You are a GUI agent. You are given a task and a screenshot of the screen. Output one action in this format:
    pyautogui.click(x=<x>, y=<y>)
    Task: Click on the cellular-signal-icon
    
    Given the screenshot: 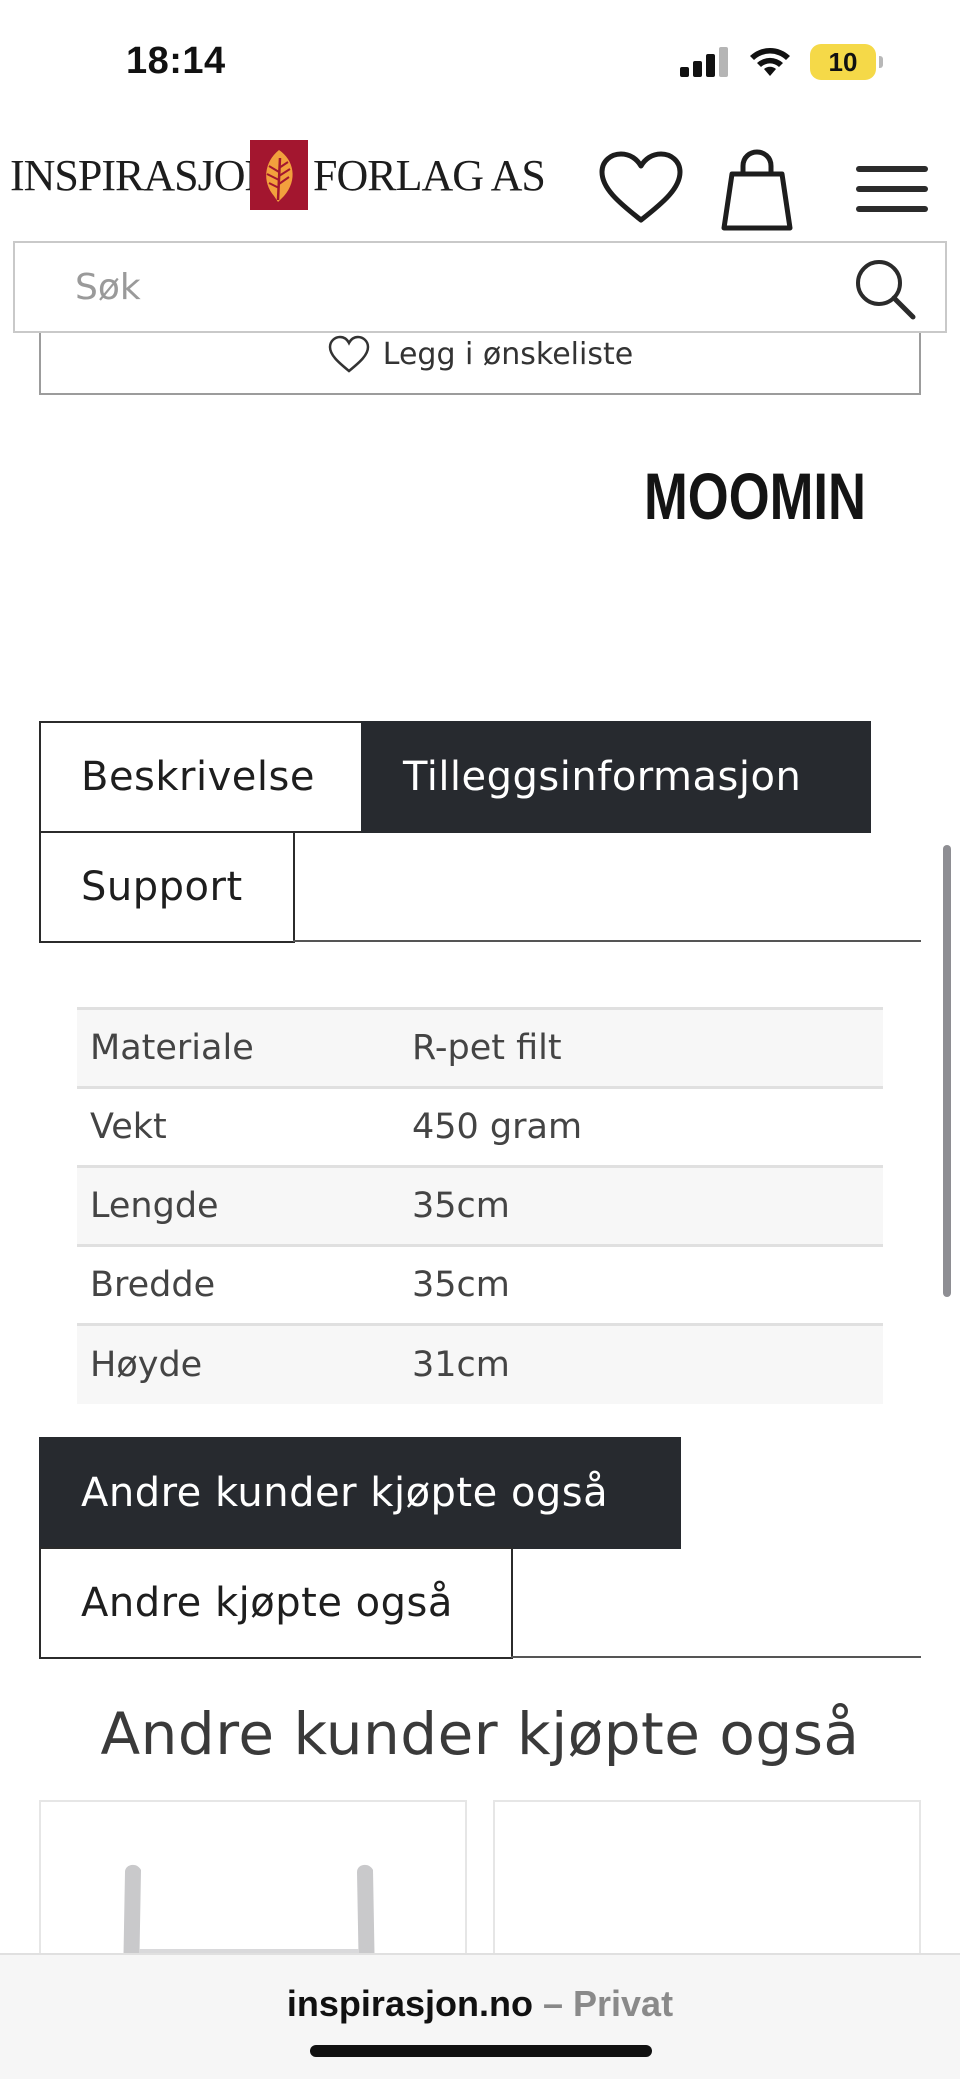 What is the action you would take?
    pyautogui.click(x=704, y=62)
    